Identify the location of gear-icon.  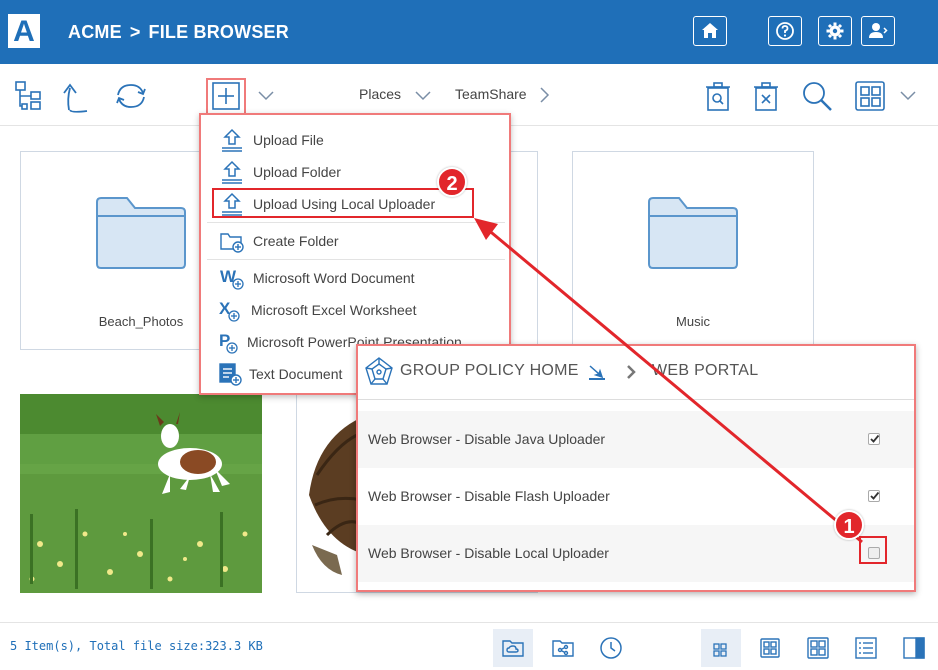
(835, 31).